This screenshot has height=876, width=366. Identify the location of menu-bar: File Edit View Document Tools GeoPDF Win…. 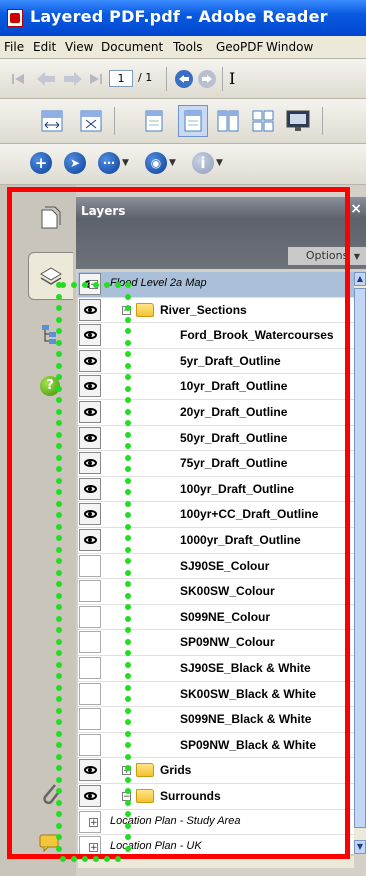
(183, 47).